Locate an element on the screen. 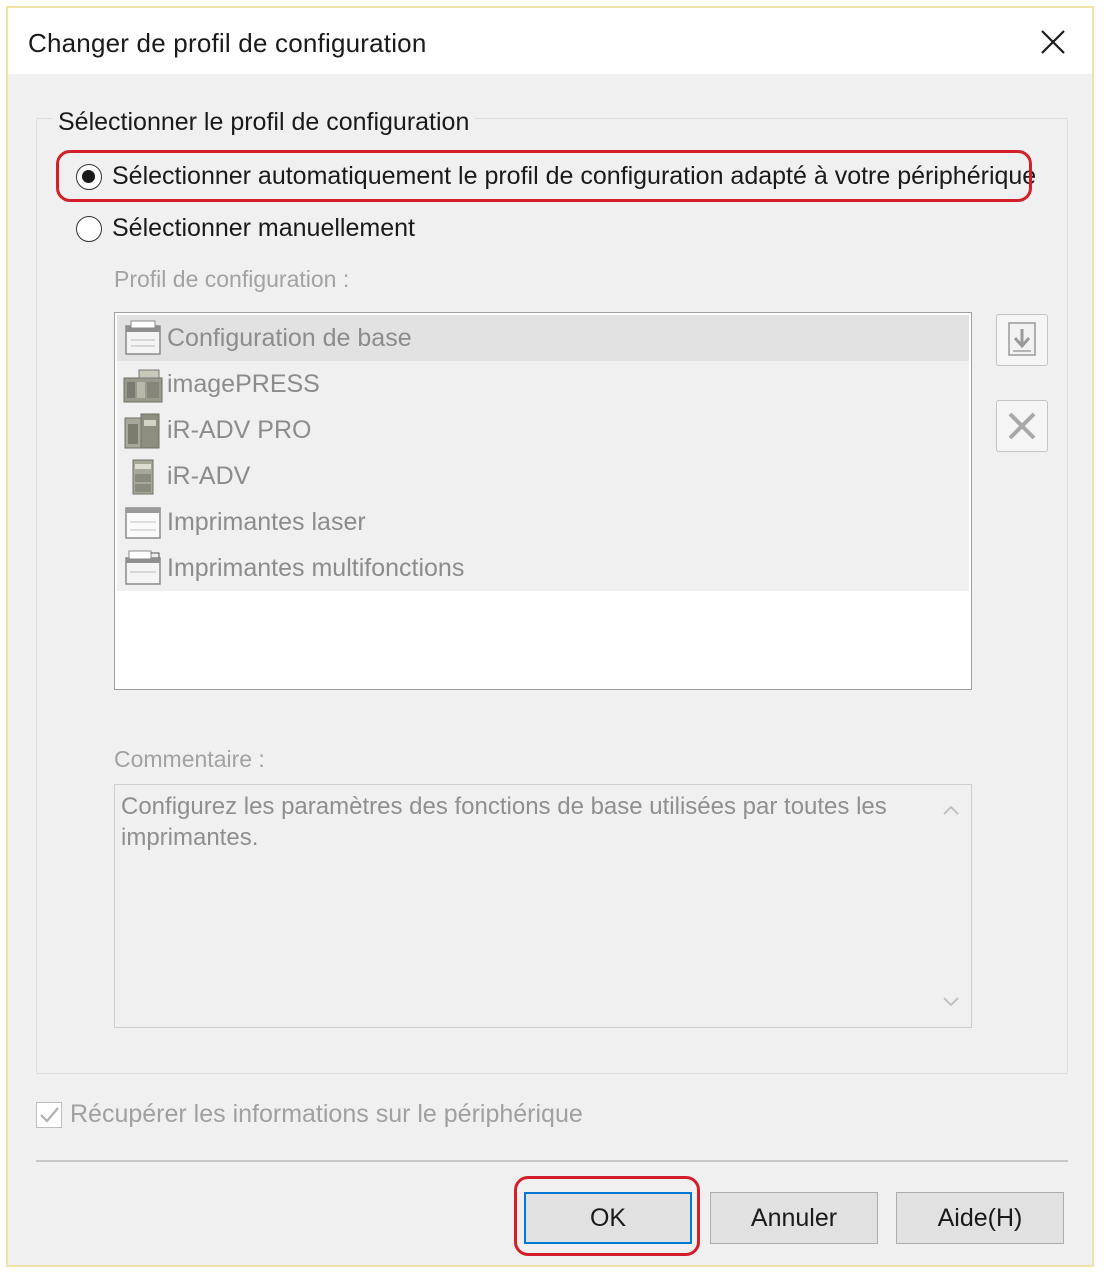  import-icon is located at coordinates (1022, 339).